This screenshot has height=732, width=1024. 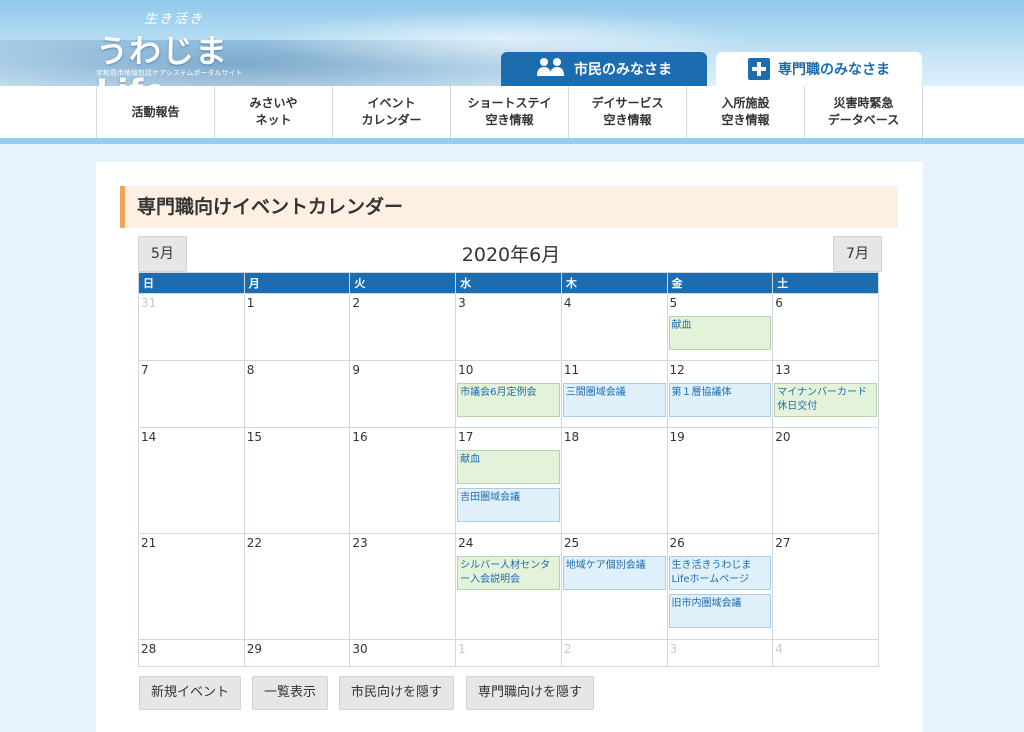 I want to click on calendar-day-cell: 31, so click(x=191, y=327).